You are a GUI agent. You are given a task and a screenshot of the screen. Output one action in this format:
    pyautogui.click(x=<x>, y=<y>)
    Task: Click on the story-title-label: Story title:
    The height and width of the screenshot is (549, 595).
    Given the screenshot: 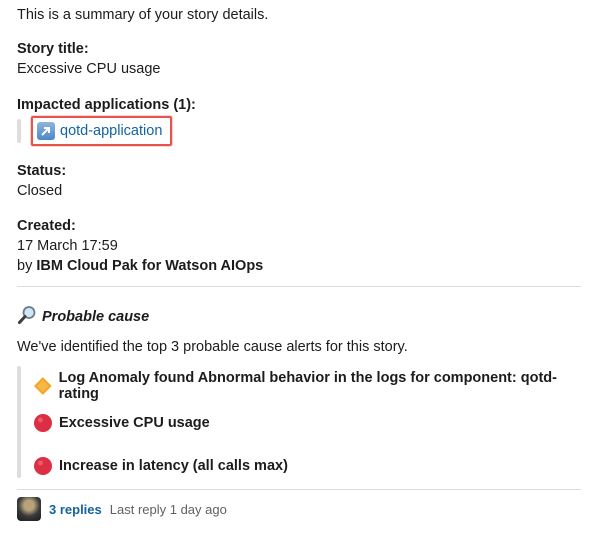 What is the action you would take?
    pyautogui.click(x=53, y=49)
    